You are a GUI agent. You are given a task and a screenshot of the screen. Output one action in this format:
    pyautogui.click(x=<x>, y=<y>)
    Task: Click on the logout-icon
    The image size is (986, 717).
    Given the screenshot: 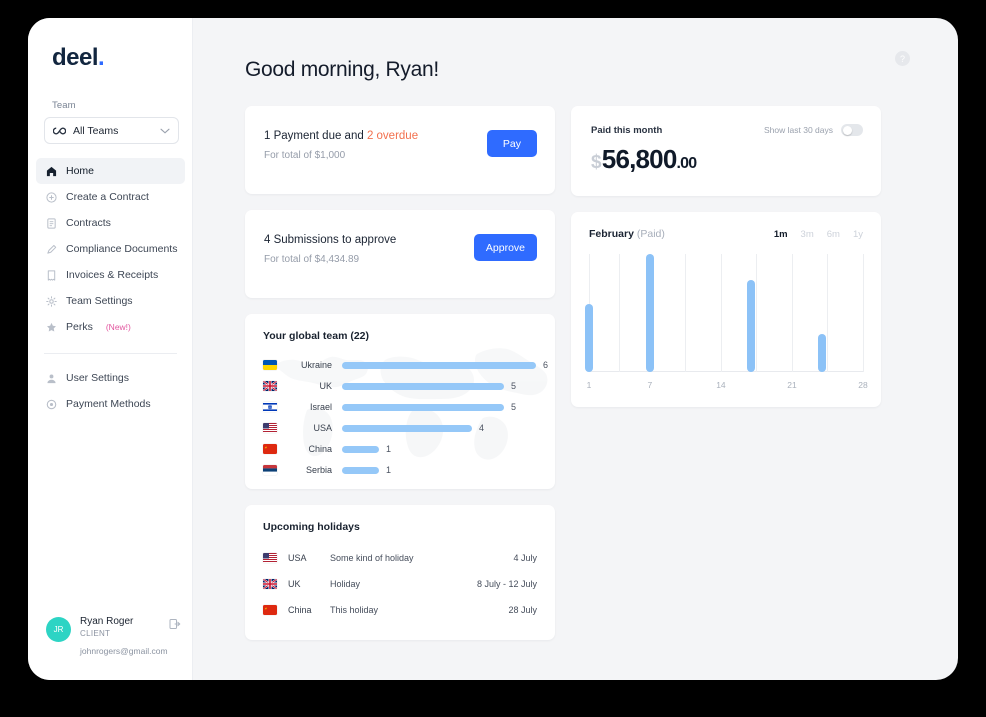 What is the action you would take?
    pyautogui.click(x=175, y=624)
    